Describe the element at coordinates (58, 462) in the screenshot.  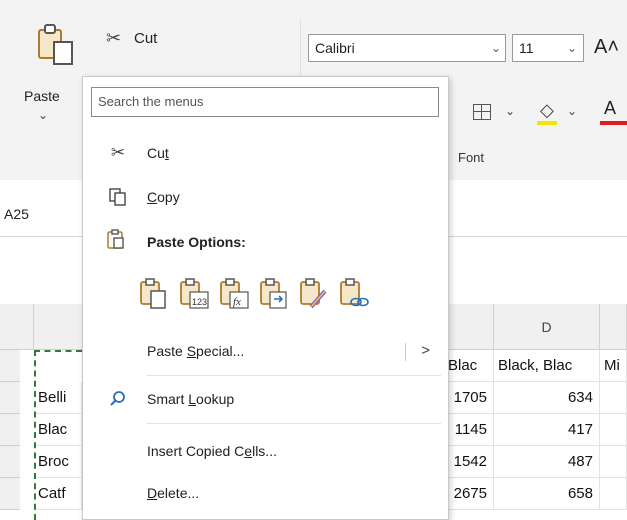
I see `cell: Broc` at that location.